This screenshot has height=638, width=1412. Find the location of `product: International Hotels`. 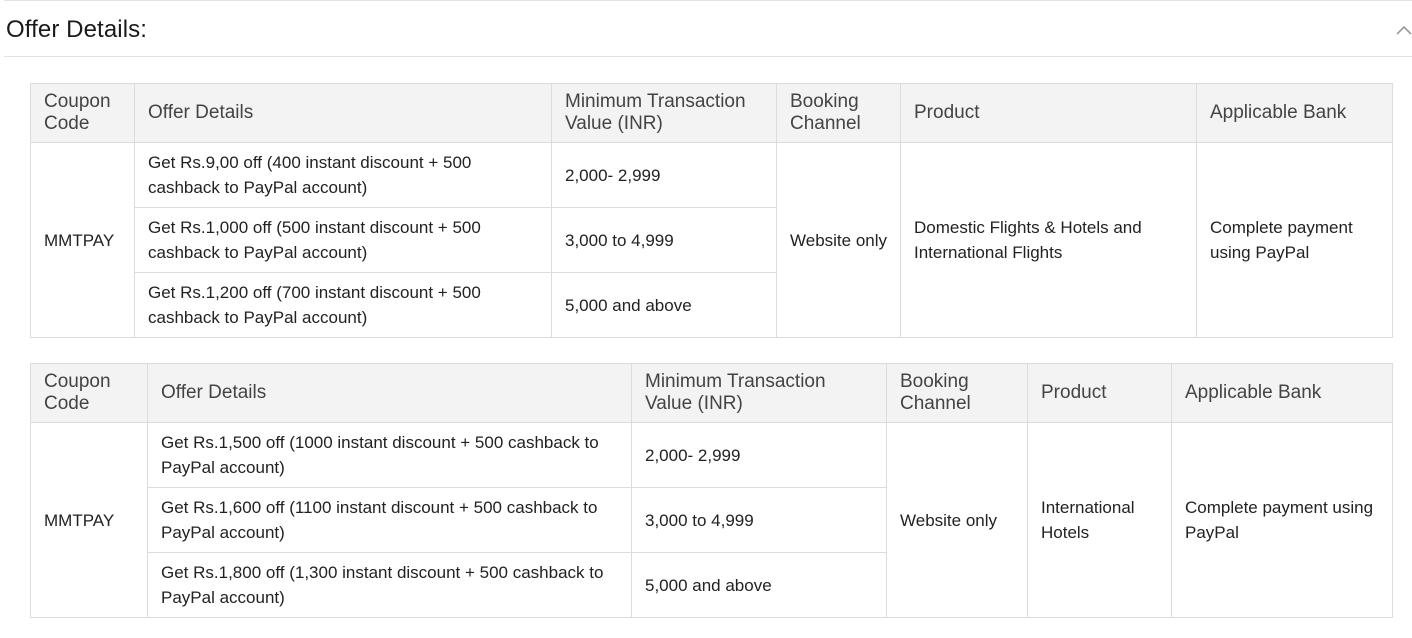

product: International Hotels is located at coordinates (1099, 520).